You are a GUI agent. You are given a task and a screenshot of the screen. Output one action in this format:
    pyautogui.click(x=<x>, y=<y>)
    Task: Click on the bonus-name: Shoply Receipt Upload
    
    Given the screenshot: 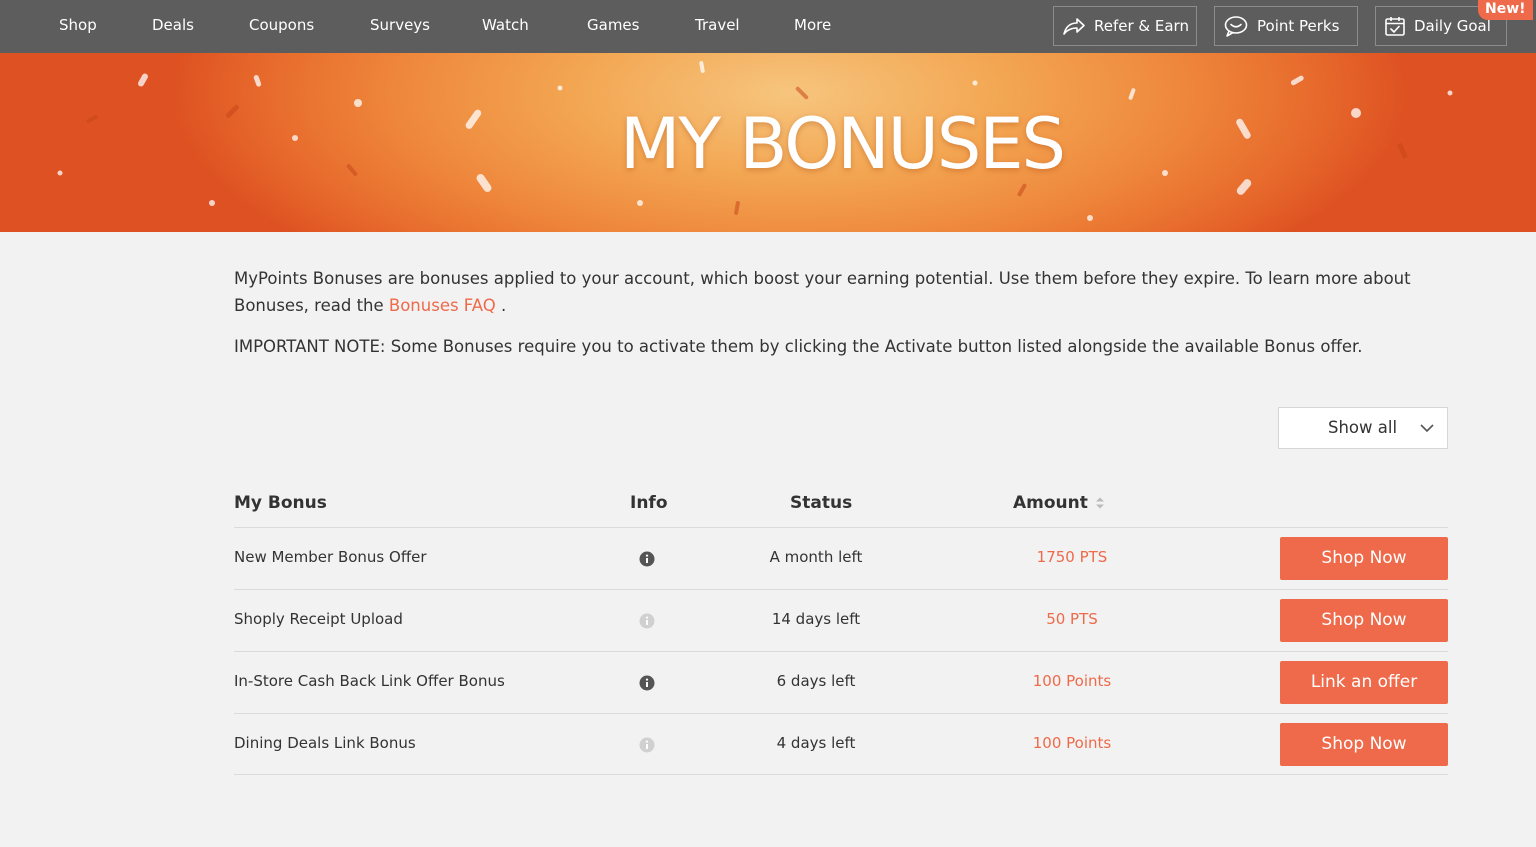 What is the action you would take?
    pyautogui.click(x=318, y=619)
    